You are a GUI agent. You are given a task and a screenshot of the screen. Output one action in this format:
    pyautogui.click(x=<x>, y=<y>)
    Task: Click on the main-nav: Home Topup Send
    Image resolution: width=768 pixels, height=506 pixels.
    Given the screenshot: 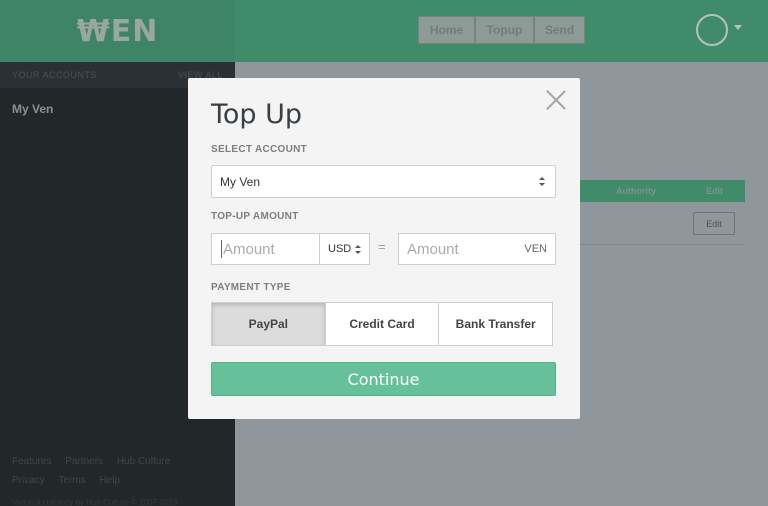 What is the action you would take?
    pyautogui.click(x=501, y=30)
    